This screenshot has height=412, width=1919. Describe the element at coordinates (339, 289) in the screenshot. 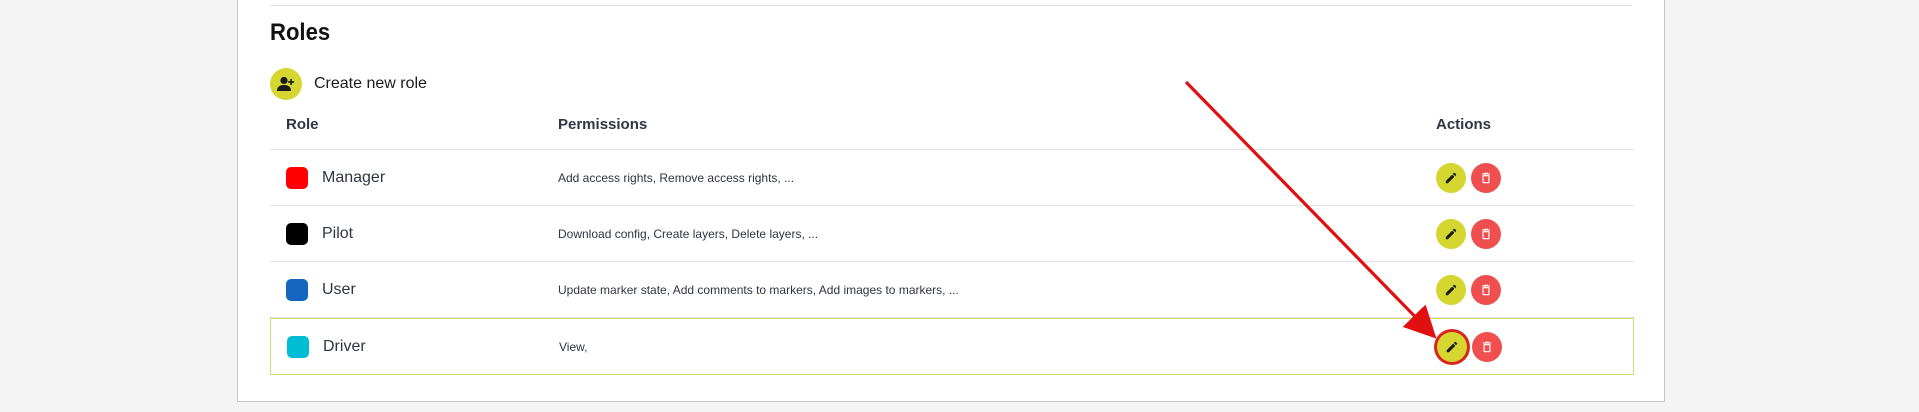

I see `role-name: User` at that location.